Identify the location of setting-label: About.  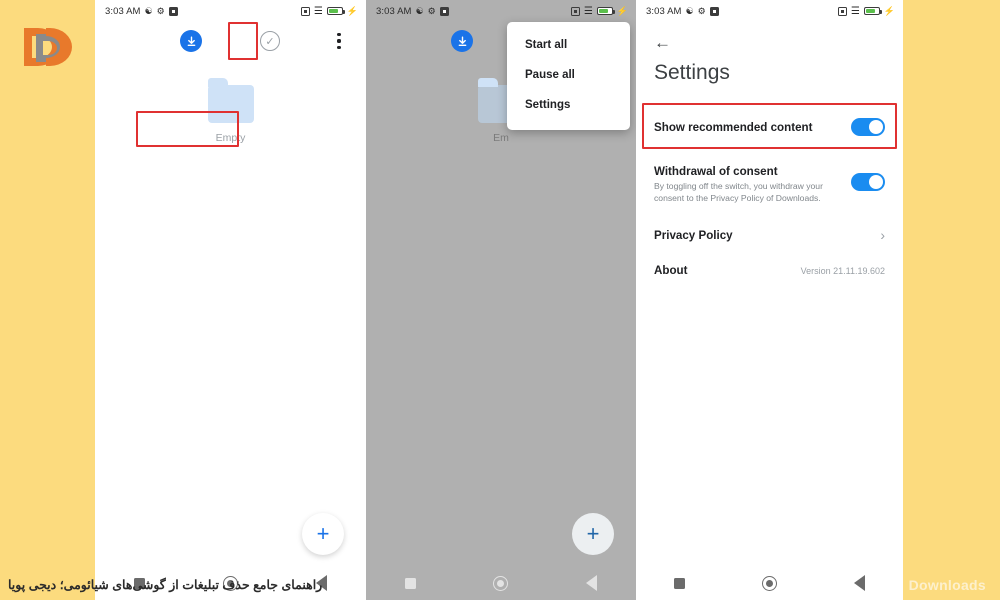
(671, 271).